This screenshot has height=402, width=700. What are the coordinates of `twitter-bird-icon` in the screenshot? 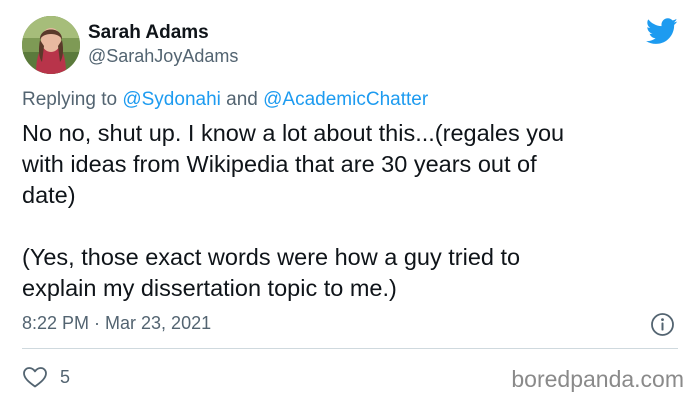 It's located at (662, 31).